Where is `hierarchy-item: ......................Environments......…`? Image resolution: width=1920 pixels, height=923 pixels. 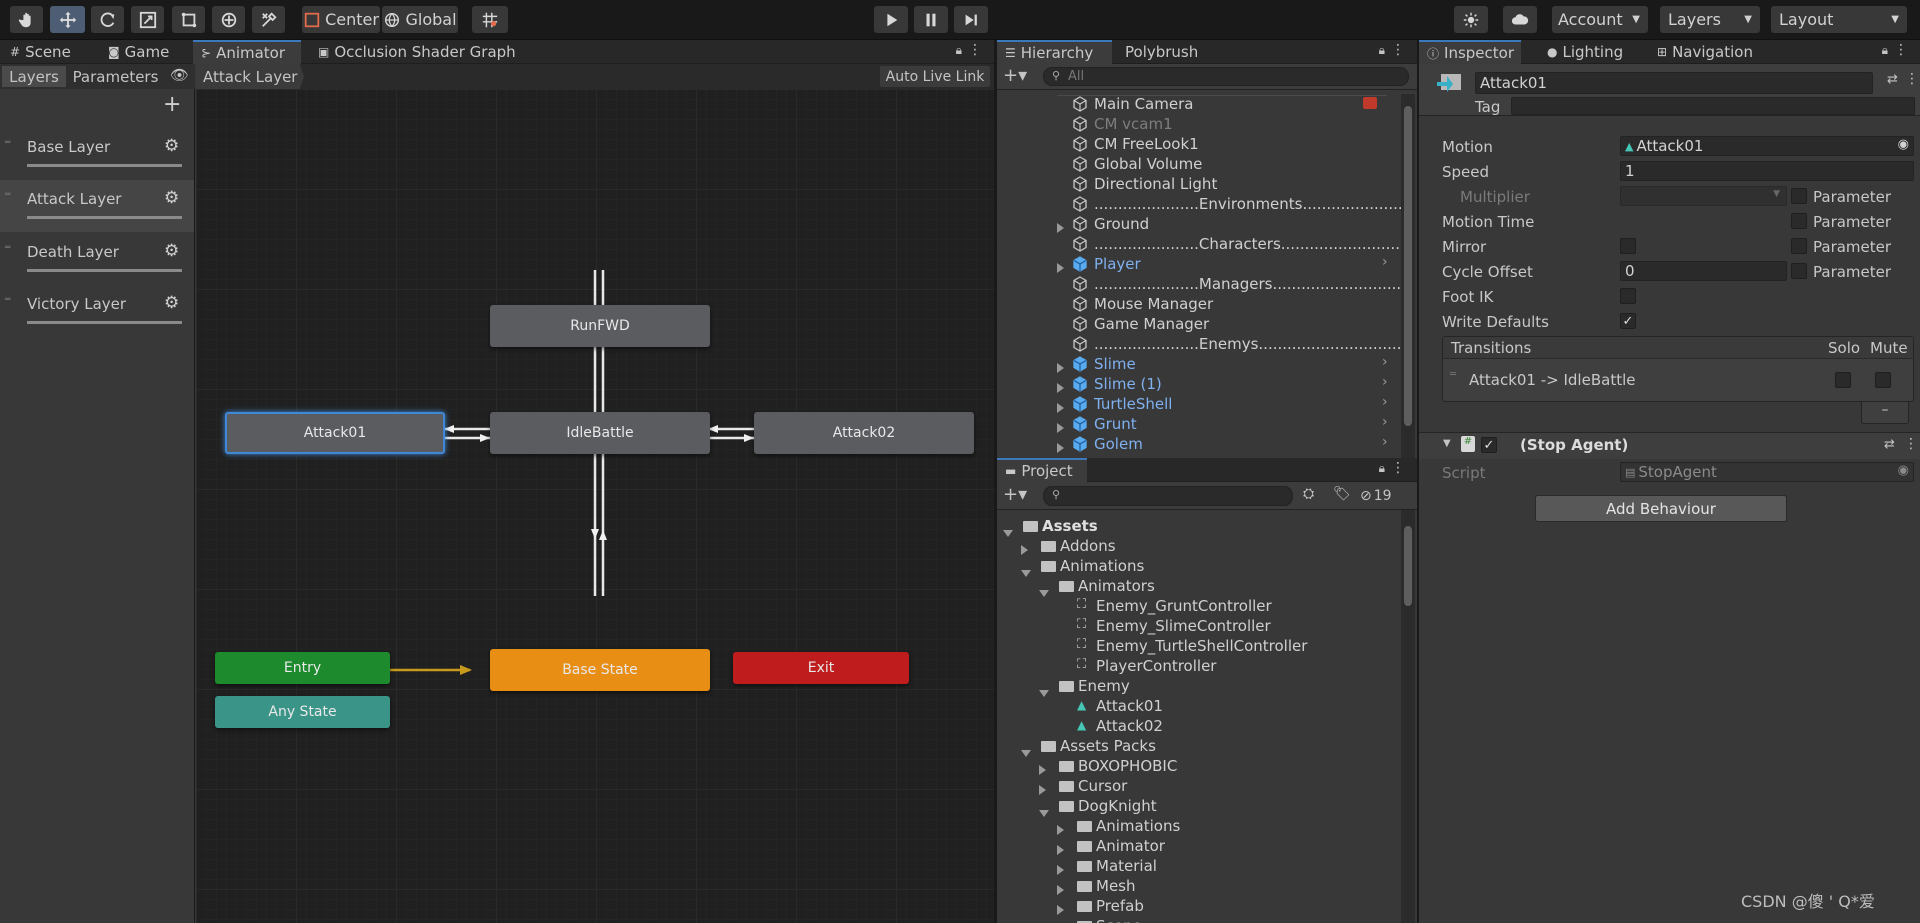 hierarchy-item: ......................Environments......… is located at coordinates (1200, 204).